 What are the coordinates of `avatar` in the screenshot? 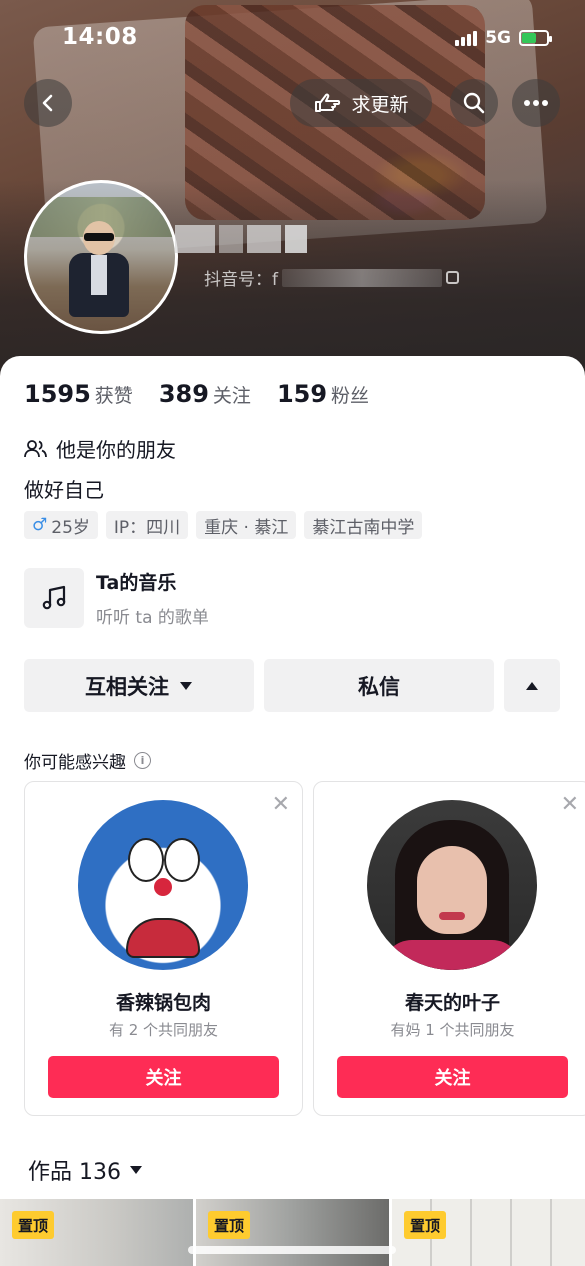 It's located at (101, 257).